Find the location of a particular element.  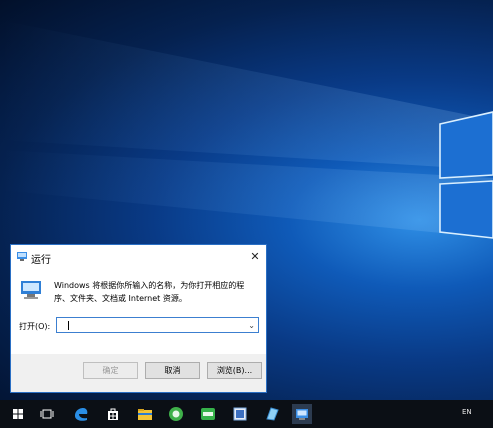

store-icon is located at coordinates (113, 414).